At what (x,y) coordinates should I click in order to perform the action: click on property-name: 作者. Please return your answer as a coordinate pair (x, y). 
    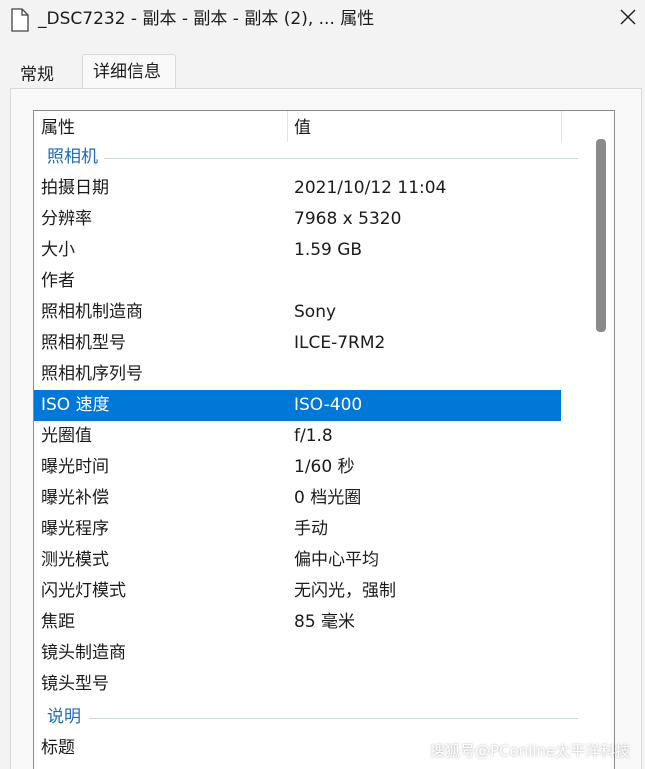
    Looking at the image, I should click on (58, 281).